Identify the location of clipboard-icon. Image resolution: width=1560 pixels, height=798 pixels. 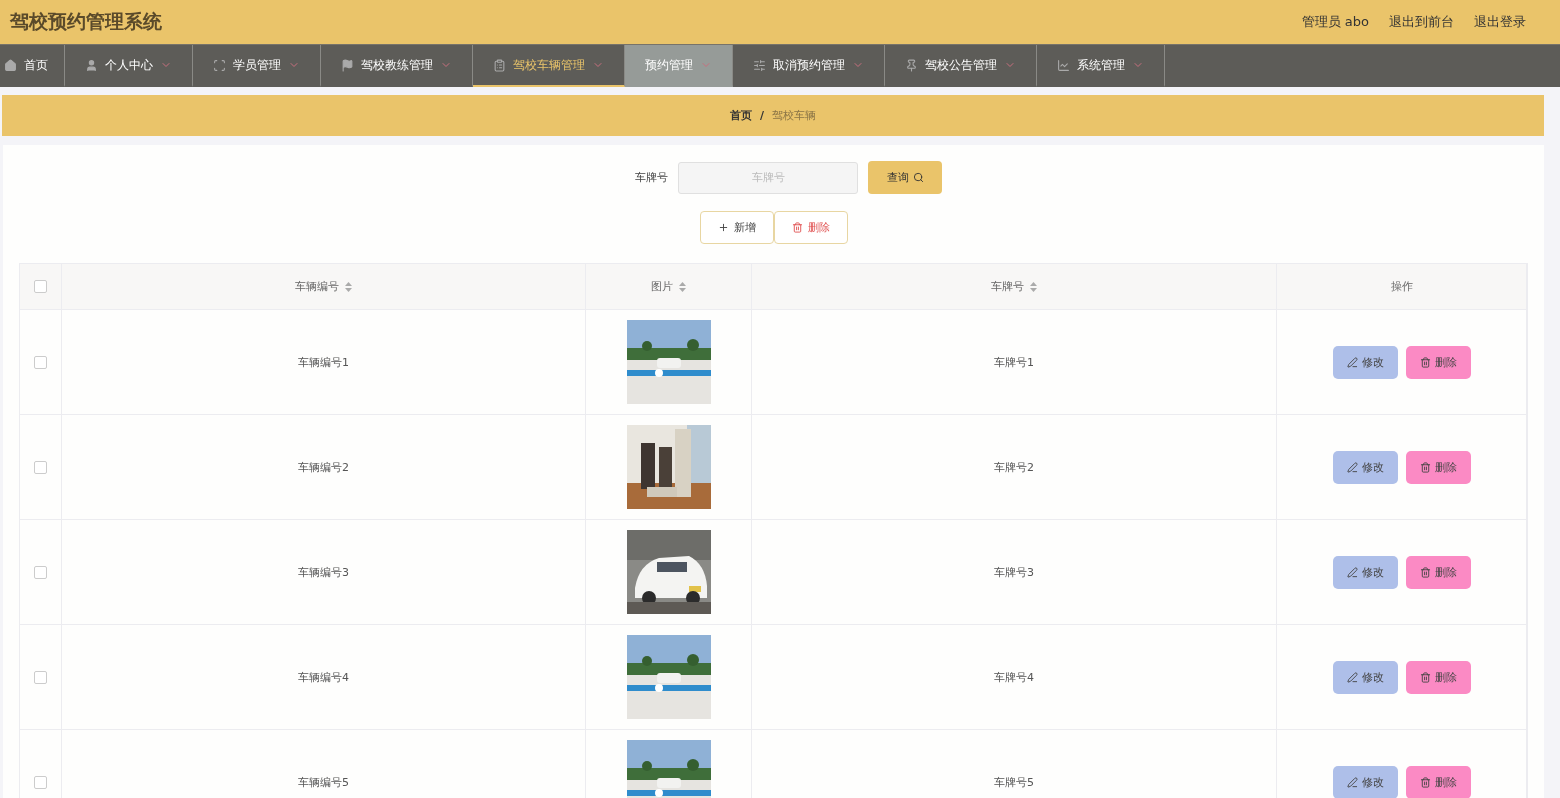
(499, 65).